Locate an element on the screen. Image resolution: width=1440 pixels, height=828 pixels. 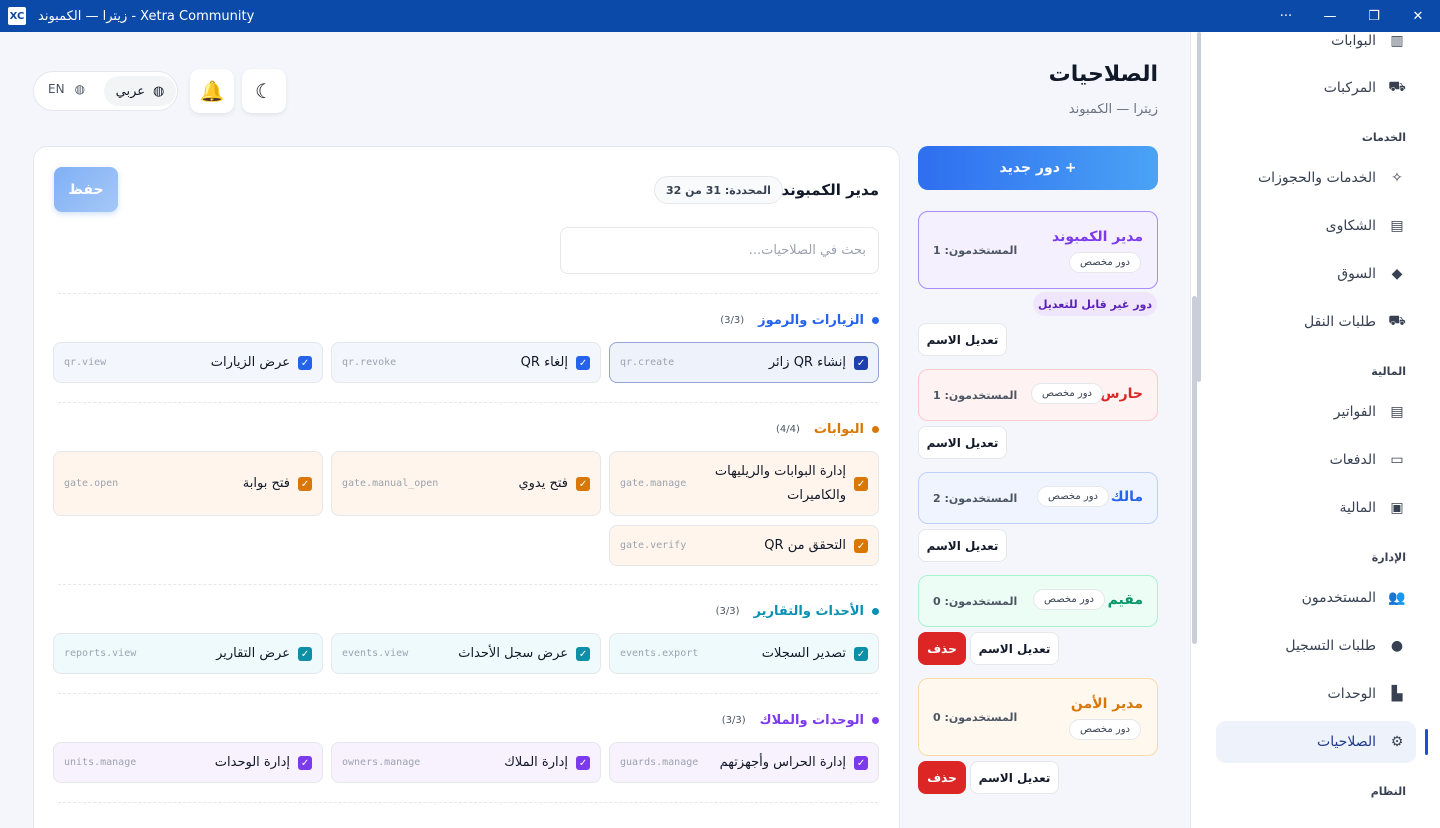
role-name: مدير الكمبوند is located at coordinates (1097, 237).